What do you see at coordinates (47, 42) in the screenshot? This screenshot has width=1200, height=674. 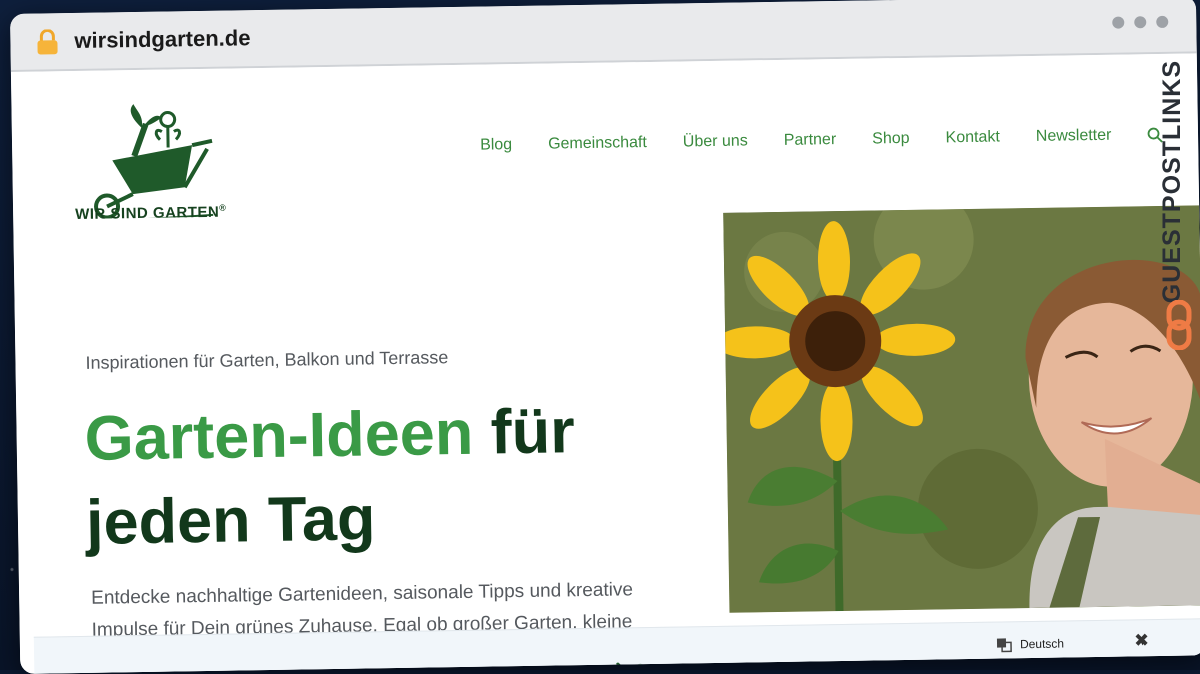 I see `lock-icon` at bounding box center [47, 42].